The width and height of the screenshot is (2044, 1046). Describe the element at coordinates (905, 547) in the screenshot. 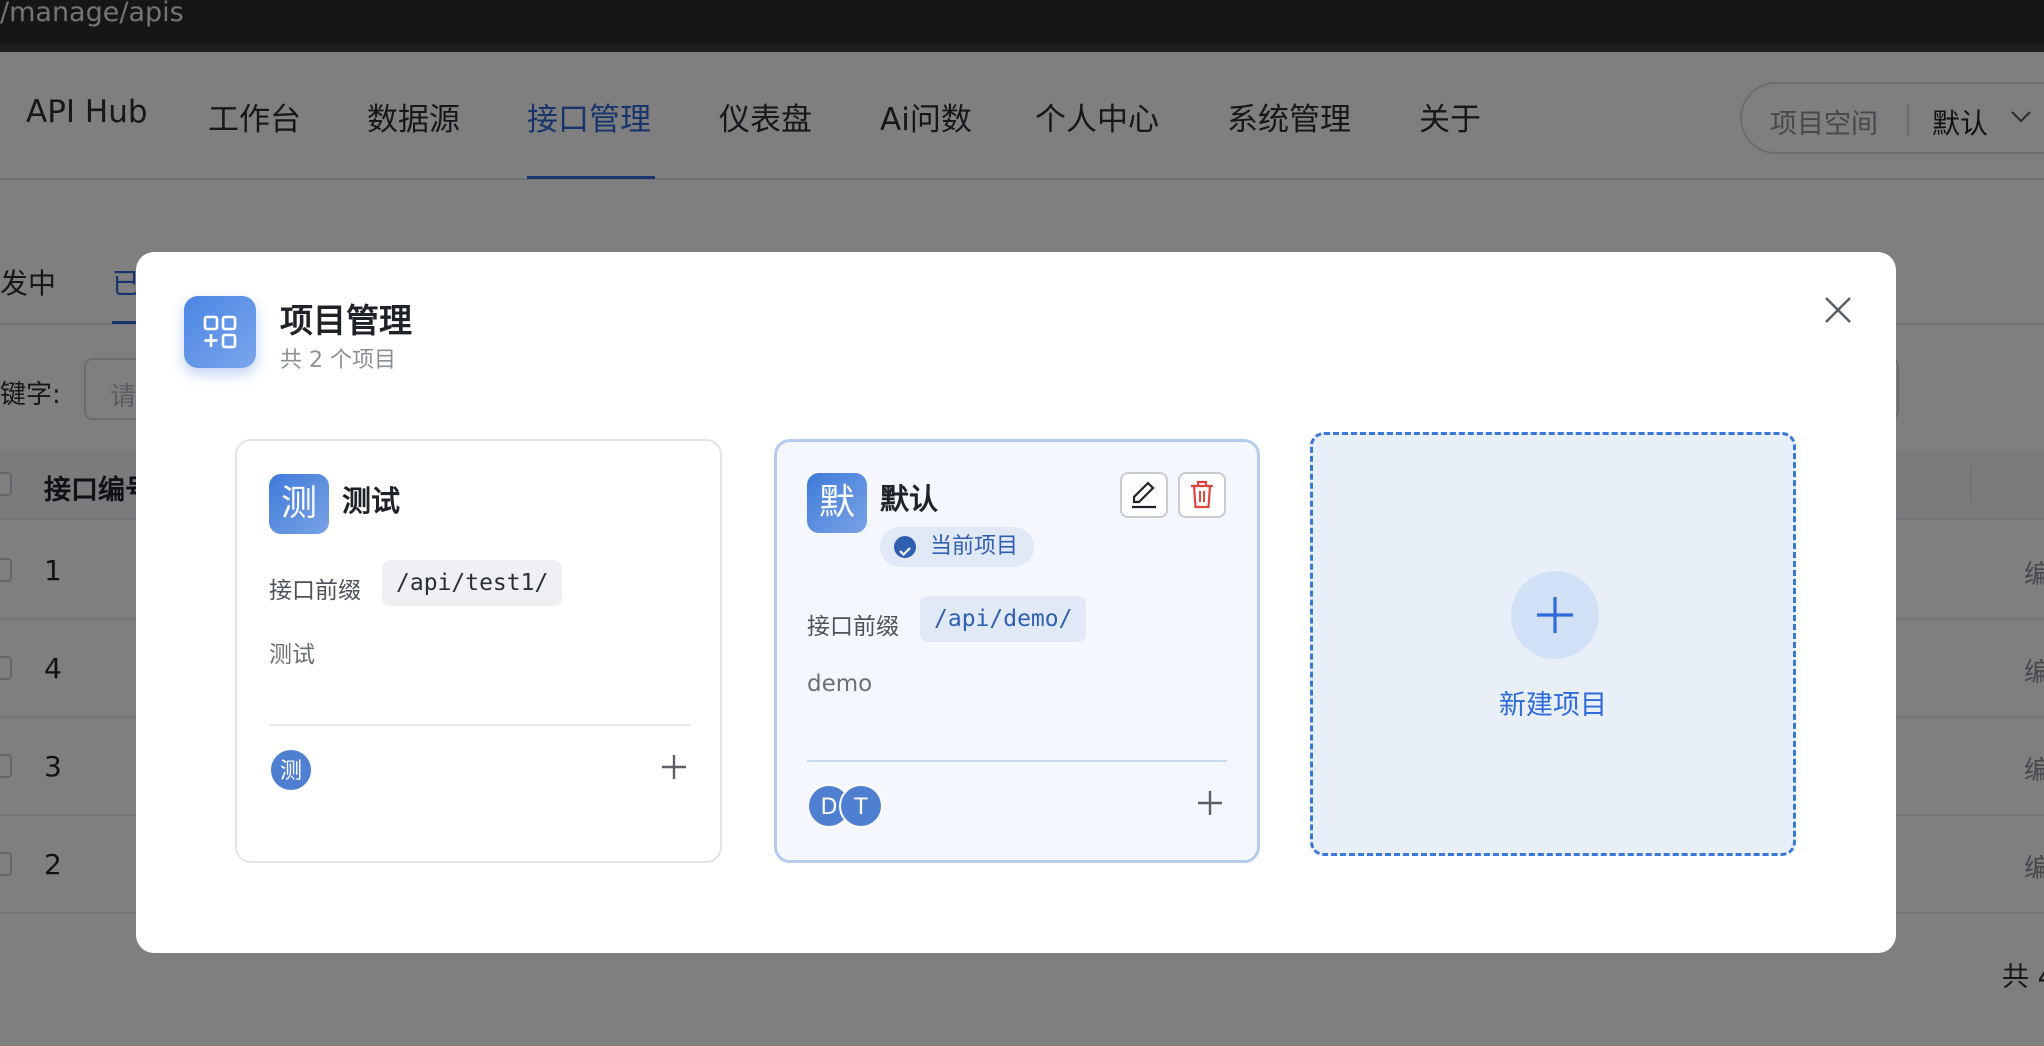

I see `check-circle-icon` at that location.